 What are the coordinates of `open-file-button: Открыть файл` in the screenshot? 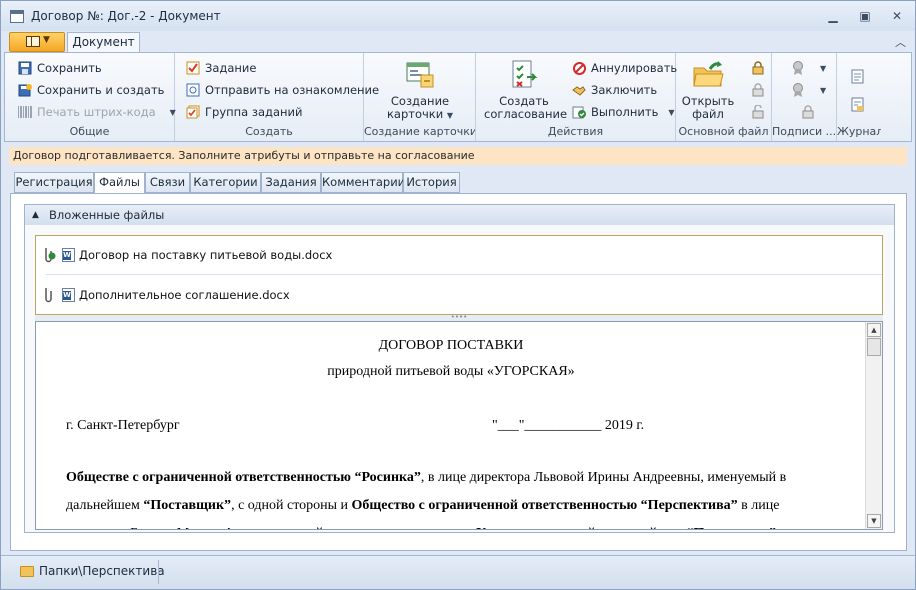 It's located at (708, 90).